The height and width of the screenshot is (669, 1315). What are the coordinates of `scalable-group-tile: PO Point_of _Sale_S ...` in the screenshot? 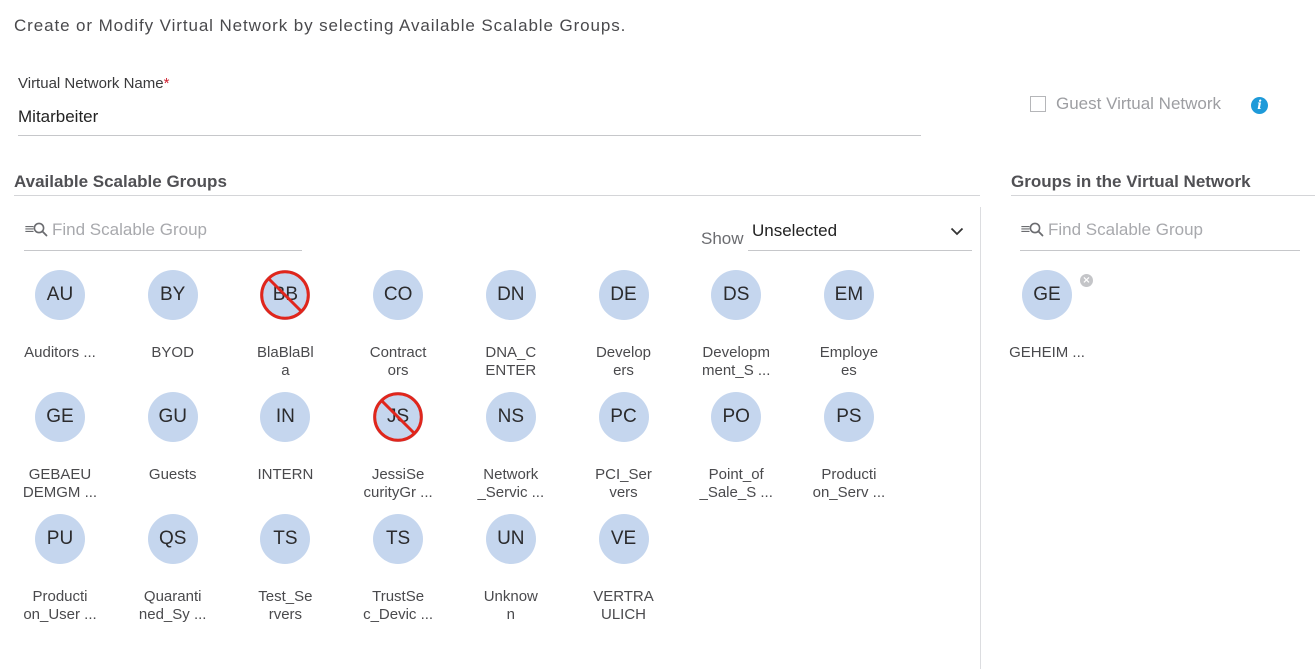 It's located at (736, 447).